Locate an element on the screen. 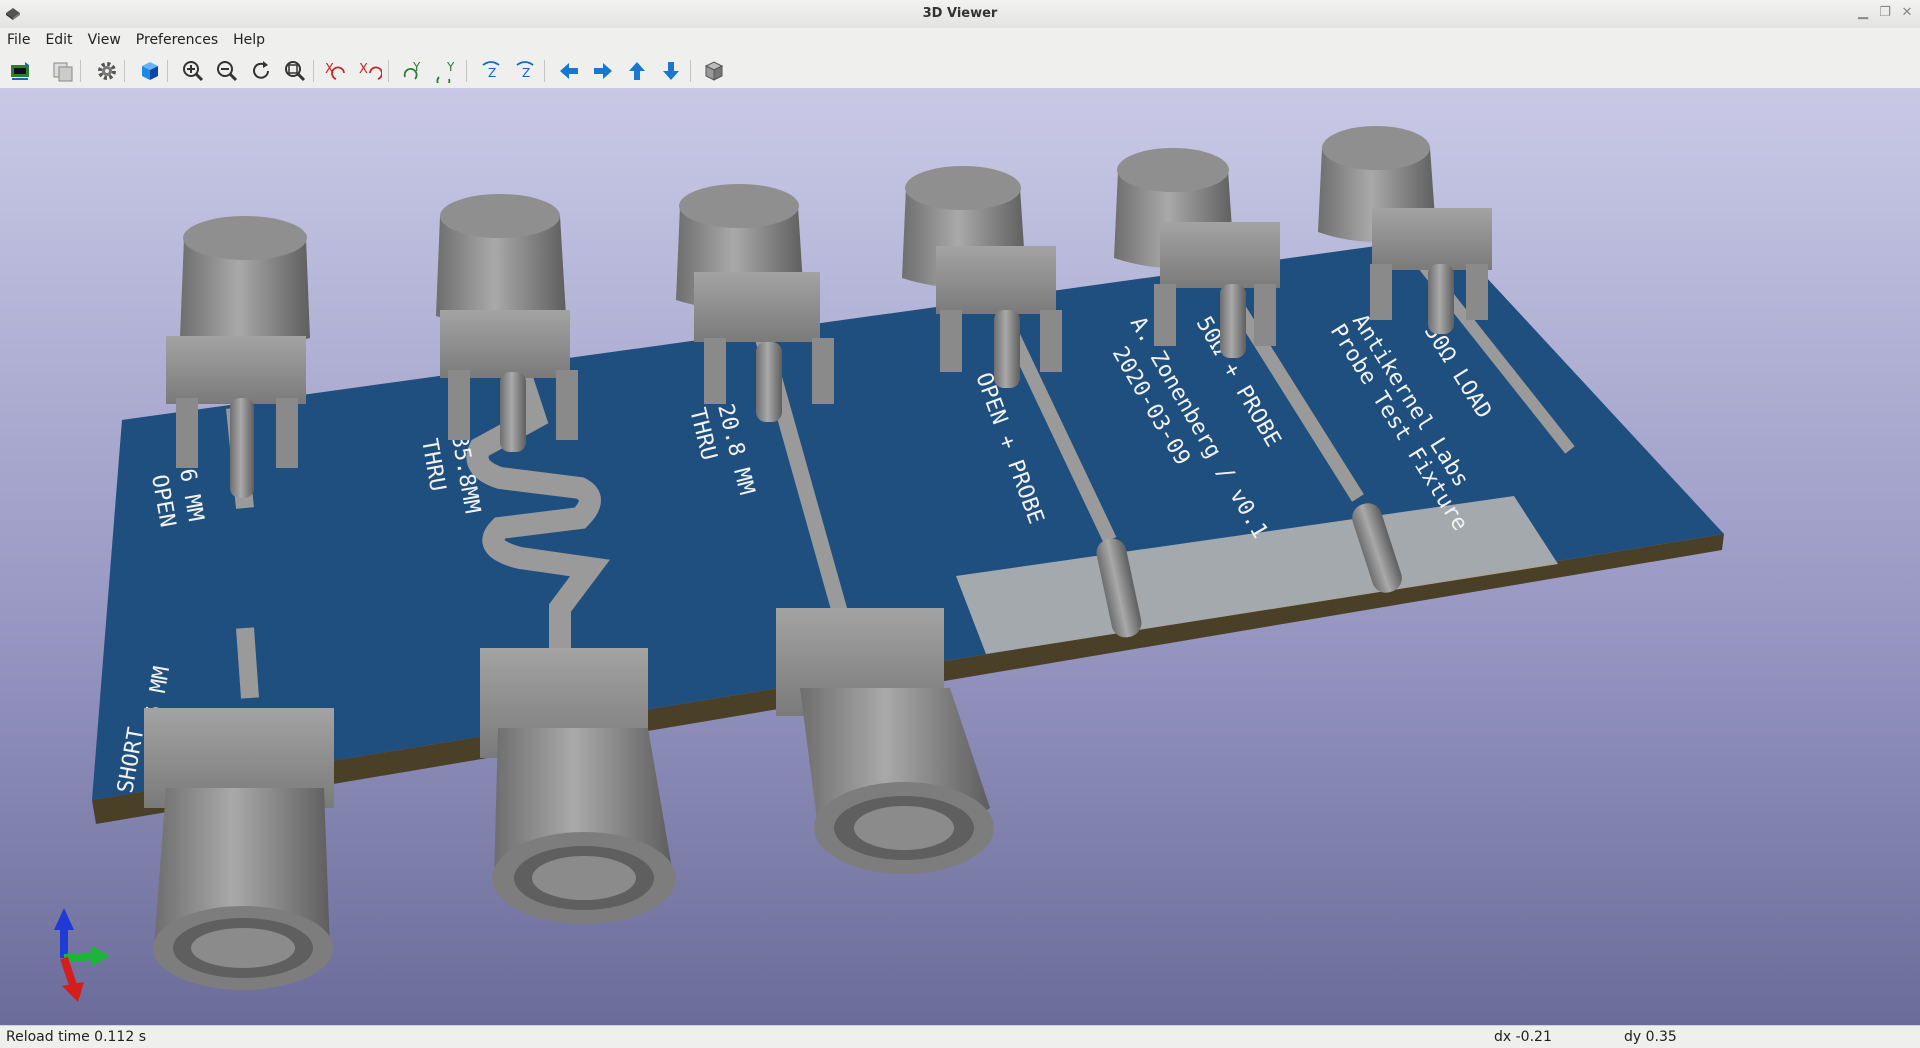 This screenshot has width=1920, height=1048. move-left-button is located at coordinates (569, 71).